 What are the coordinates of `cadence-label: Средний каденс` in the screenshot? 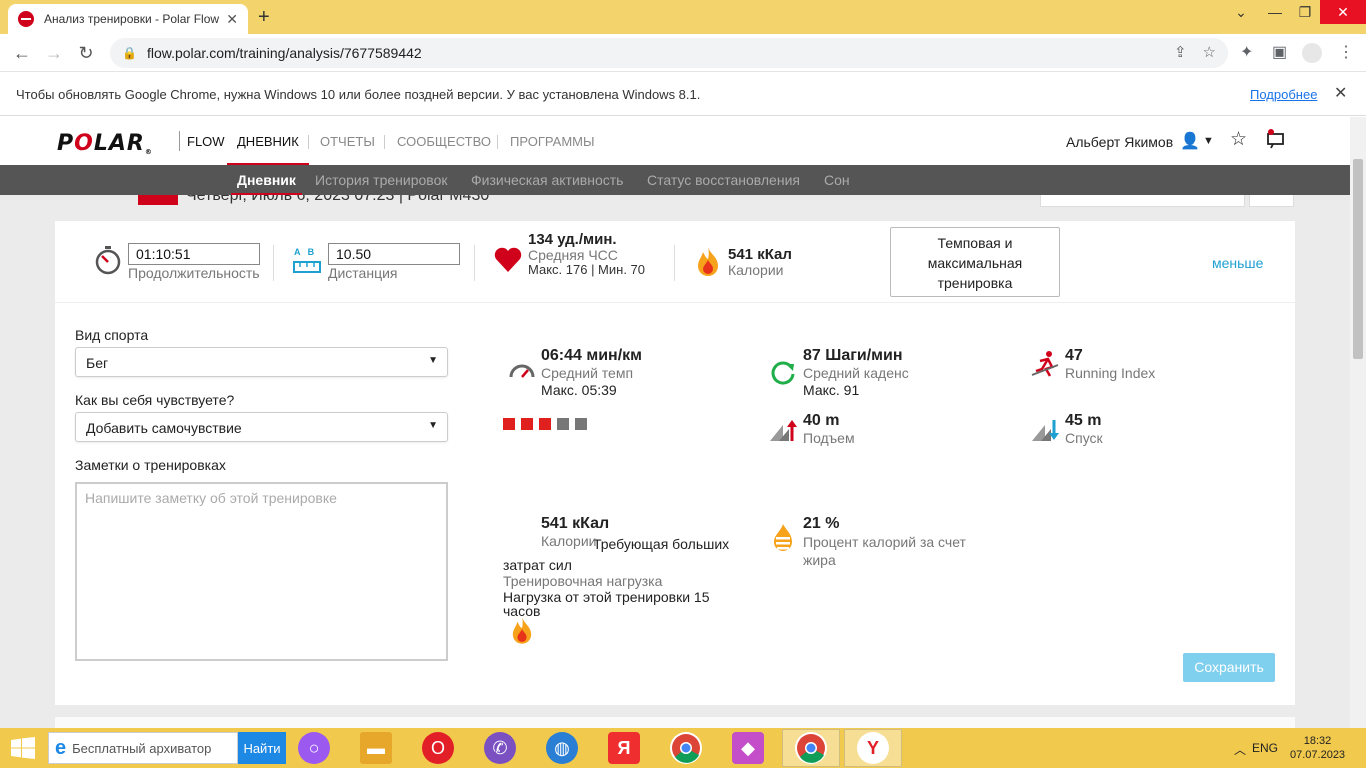 It's located at (856, 373).